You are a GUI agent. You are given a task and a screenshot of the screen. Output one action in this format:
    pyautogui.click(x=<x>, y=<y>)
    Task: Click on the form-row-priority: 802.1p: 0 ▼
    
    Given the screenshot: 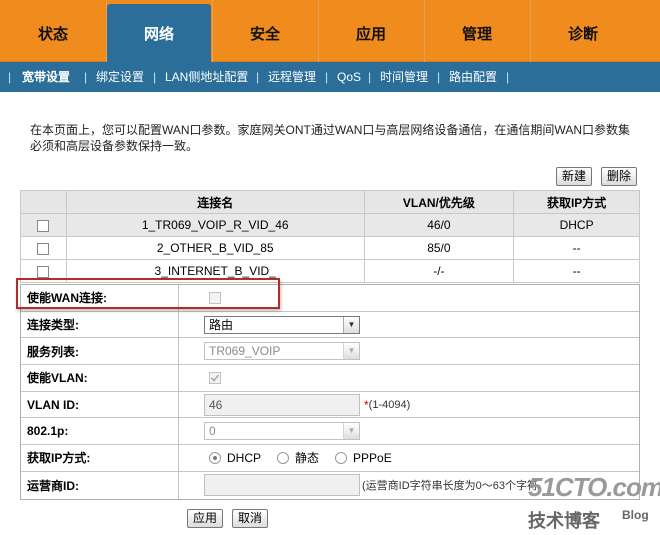 What is the action you would take?
    pyautogui.click(x=330, y=432)
    